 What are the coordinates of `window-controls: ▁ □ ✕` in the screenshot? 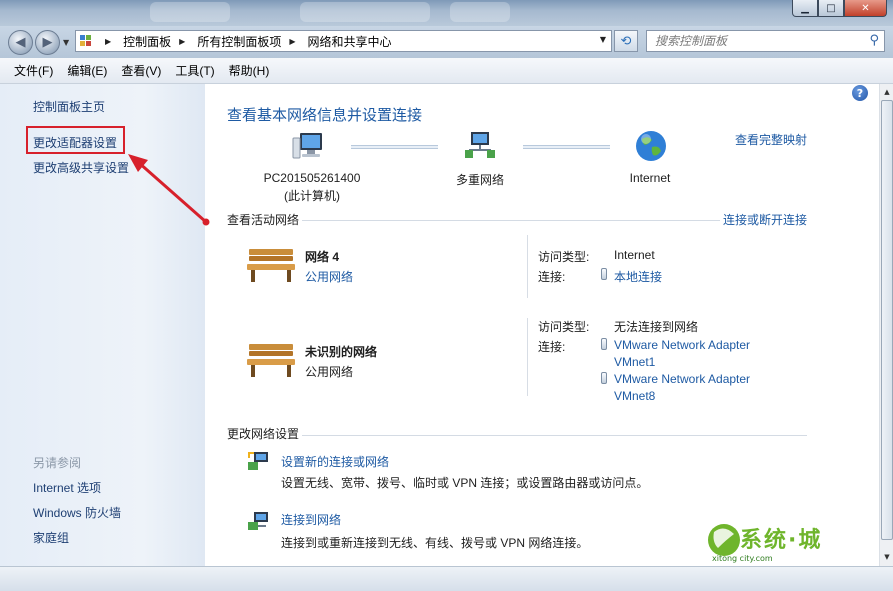 It's located at (839, 8).